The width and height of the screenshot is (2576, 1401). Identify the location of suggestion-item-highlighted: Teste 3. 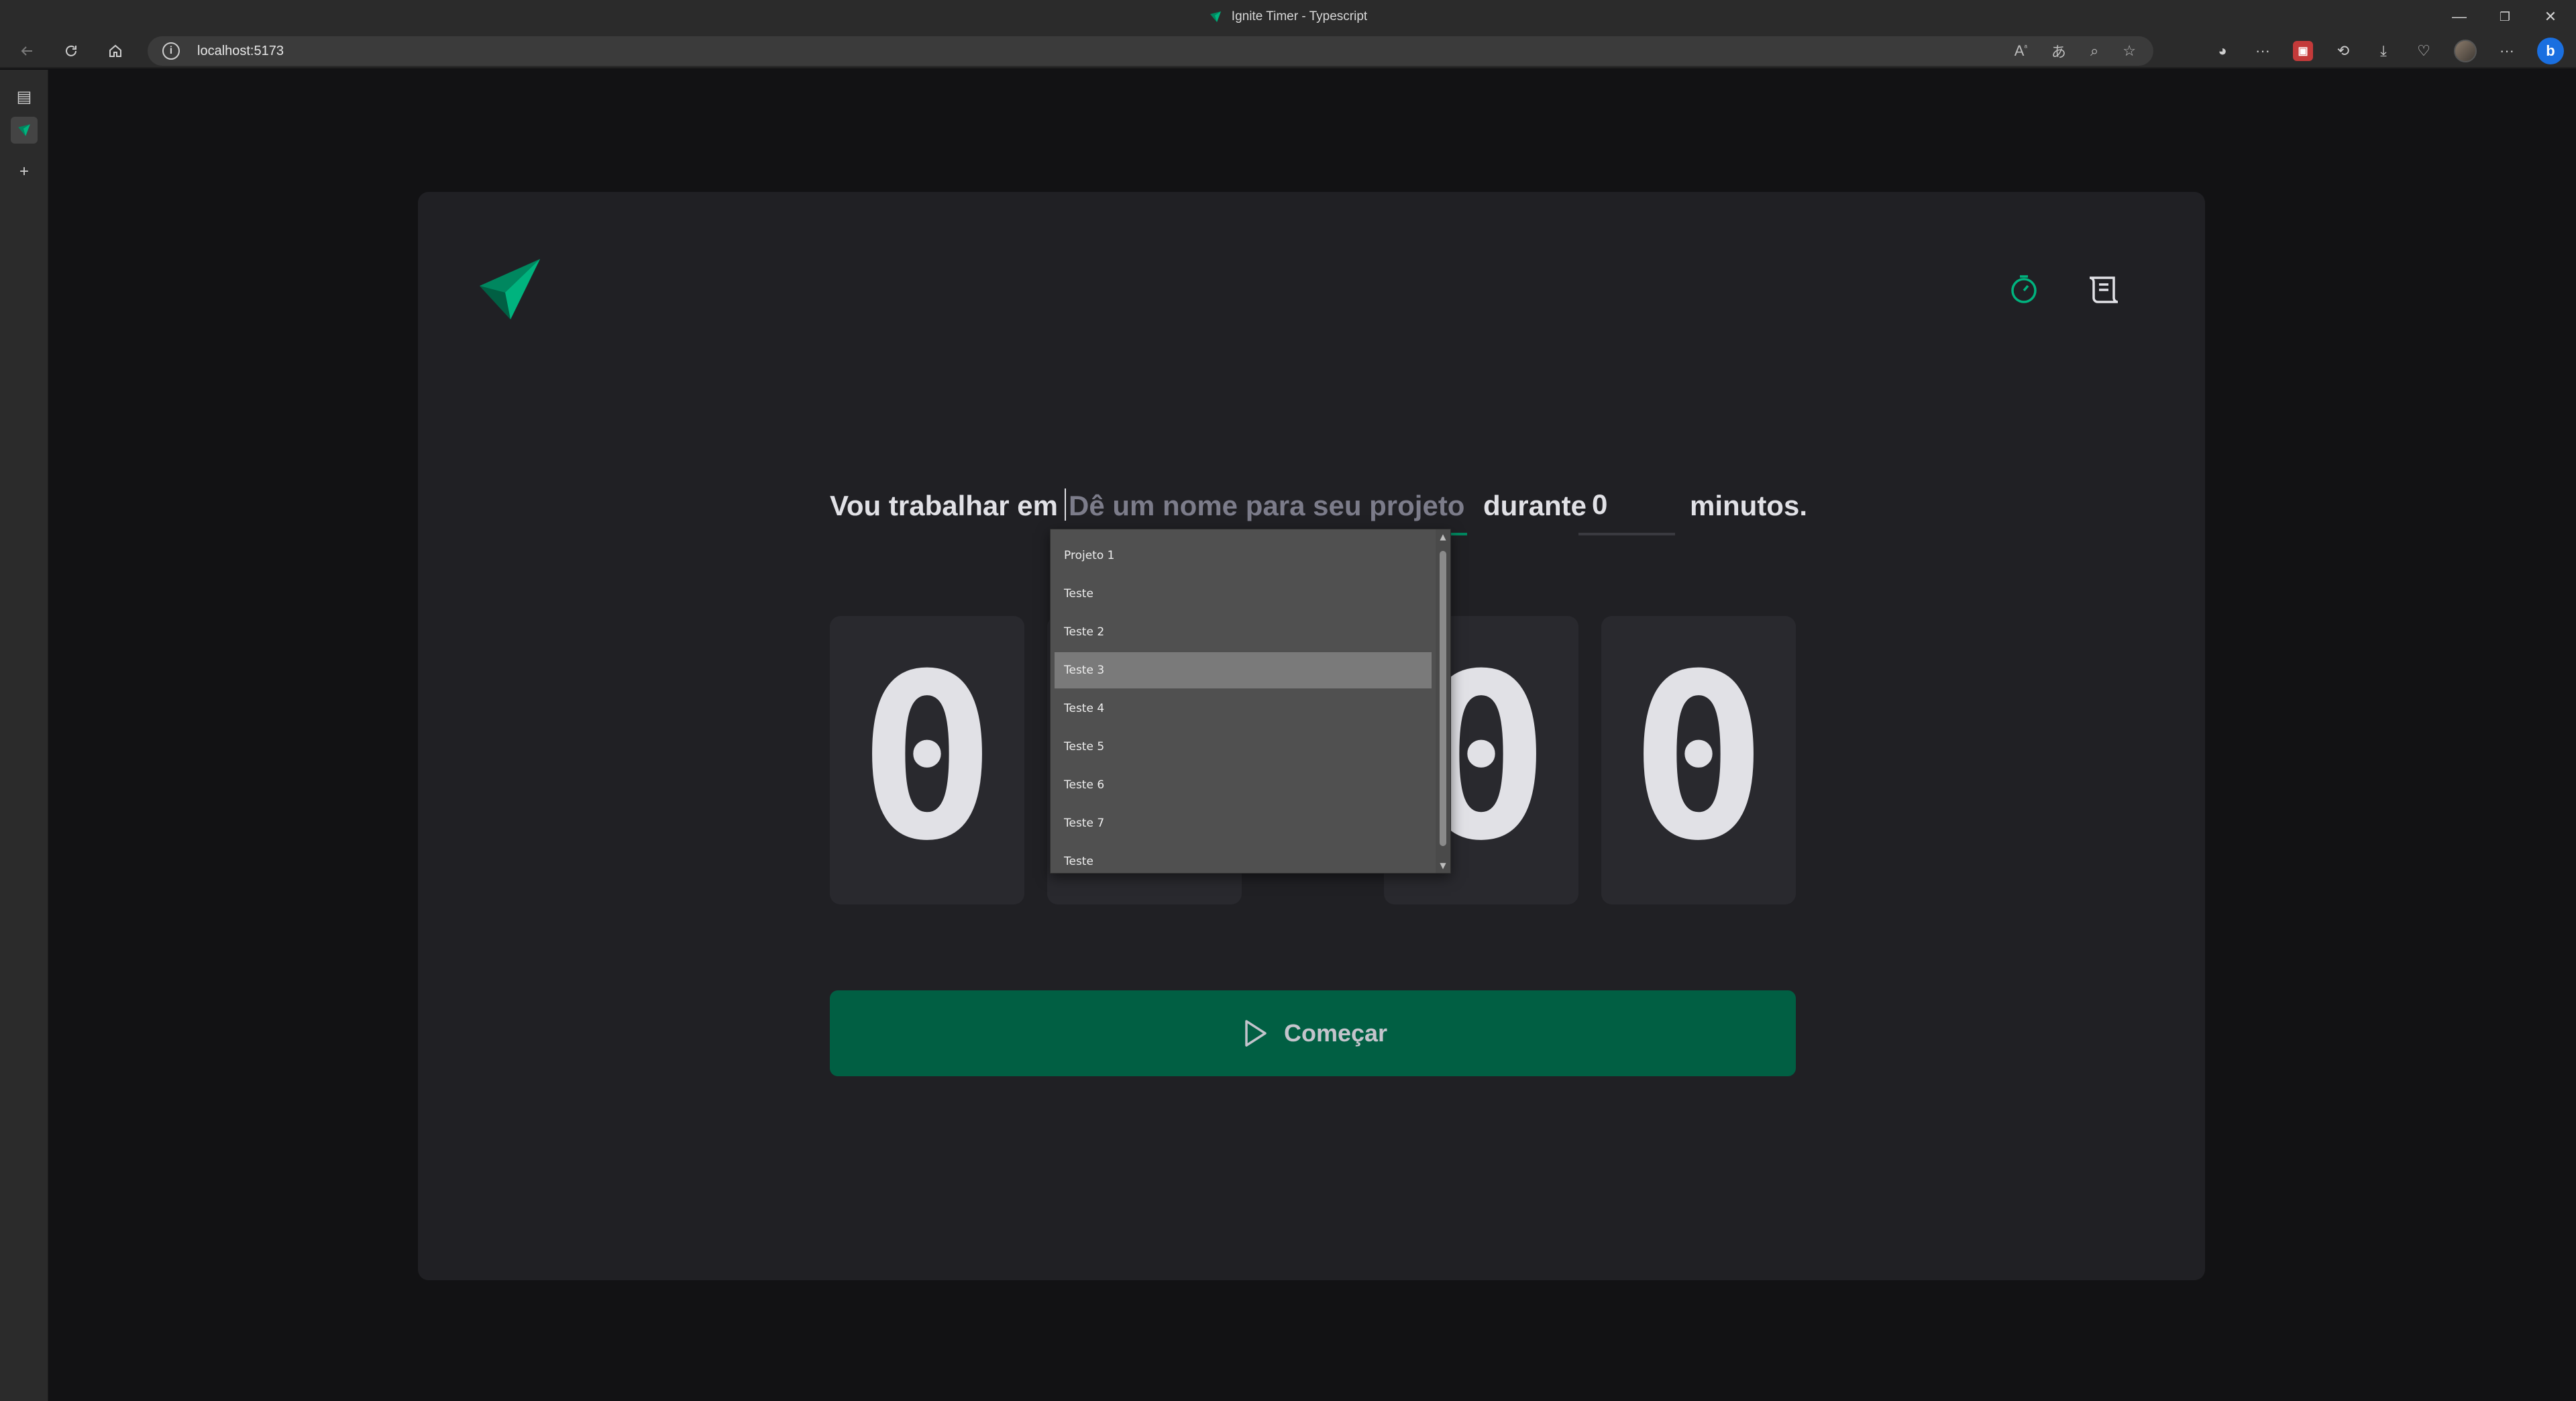
(1243, 670).